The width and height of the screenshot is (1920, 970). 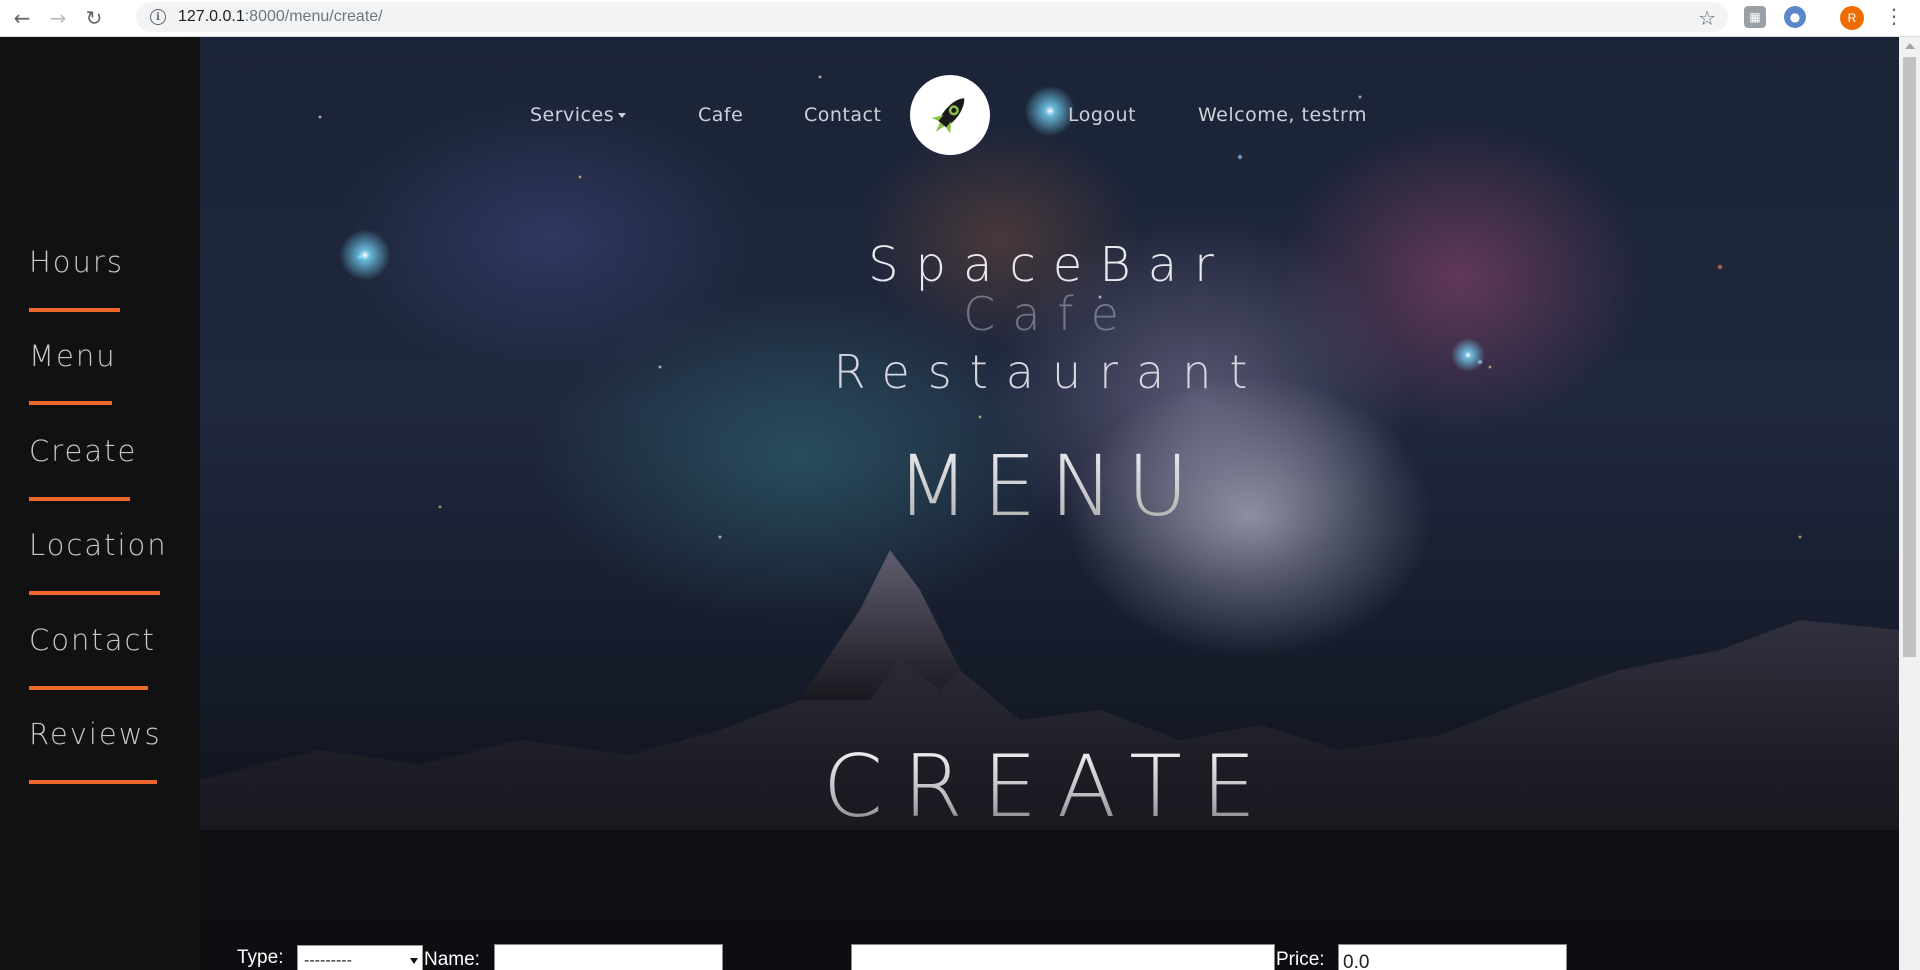 What do you see at coordinates (452, 959) in the screenshot?
I see `name-label: Name:` at bounding box center [452, 959].